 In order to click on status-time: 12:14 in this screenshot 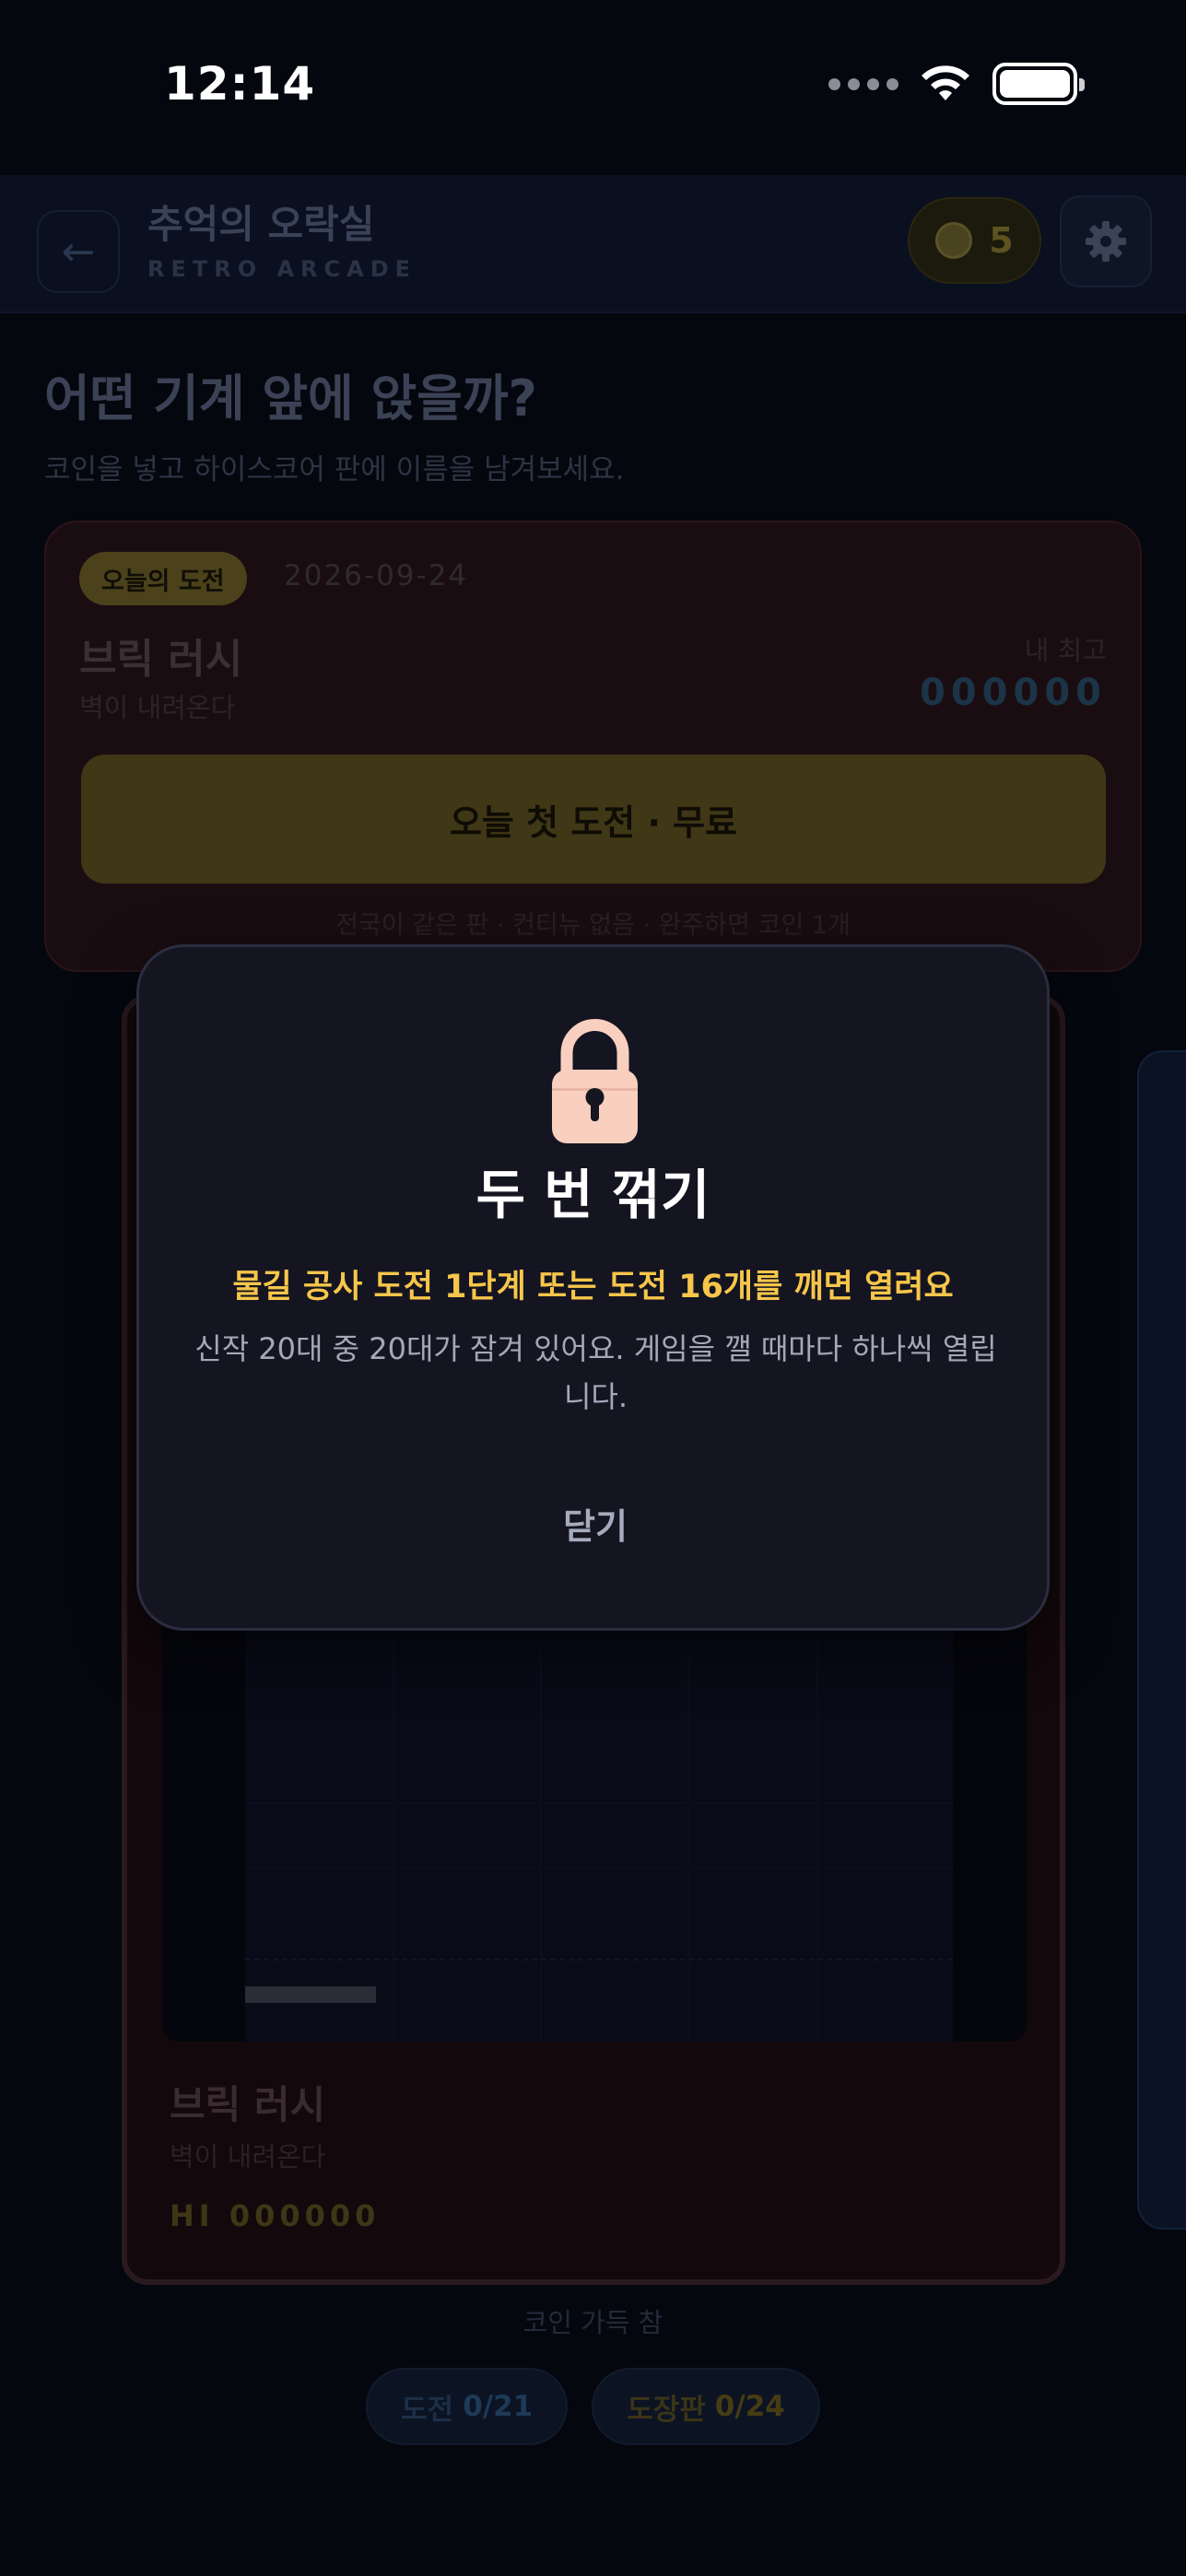, I will do `click(240, 84)`.